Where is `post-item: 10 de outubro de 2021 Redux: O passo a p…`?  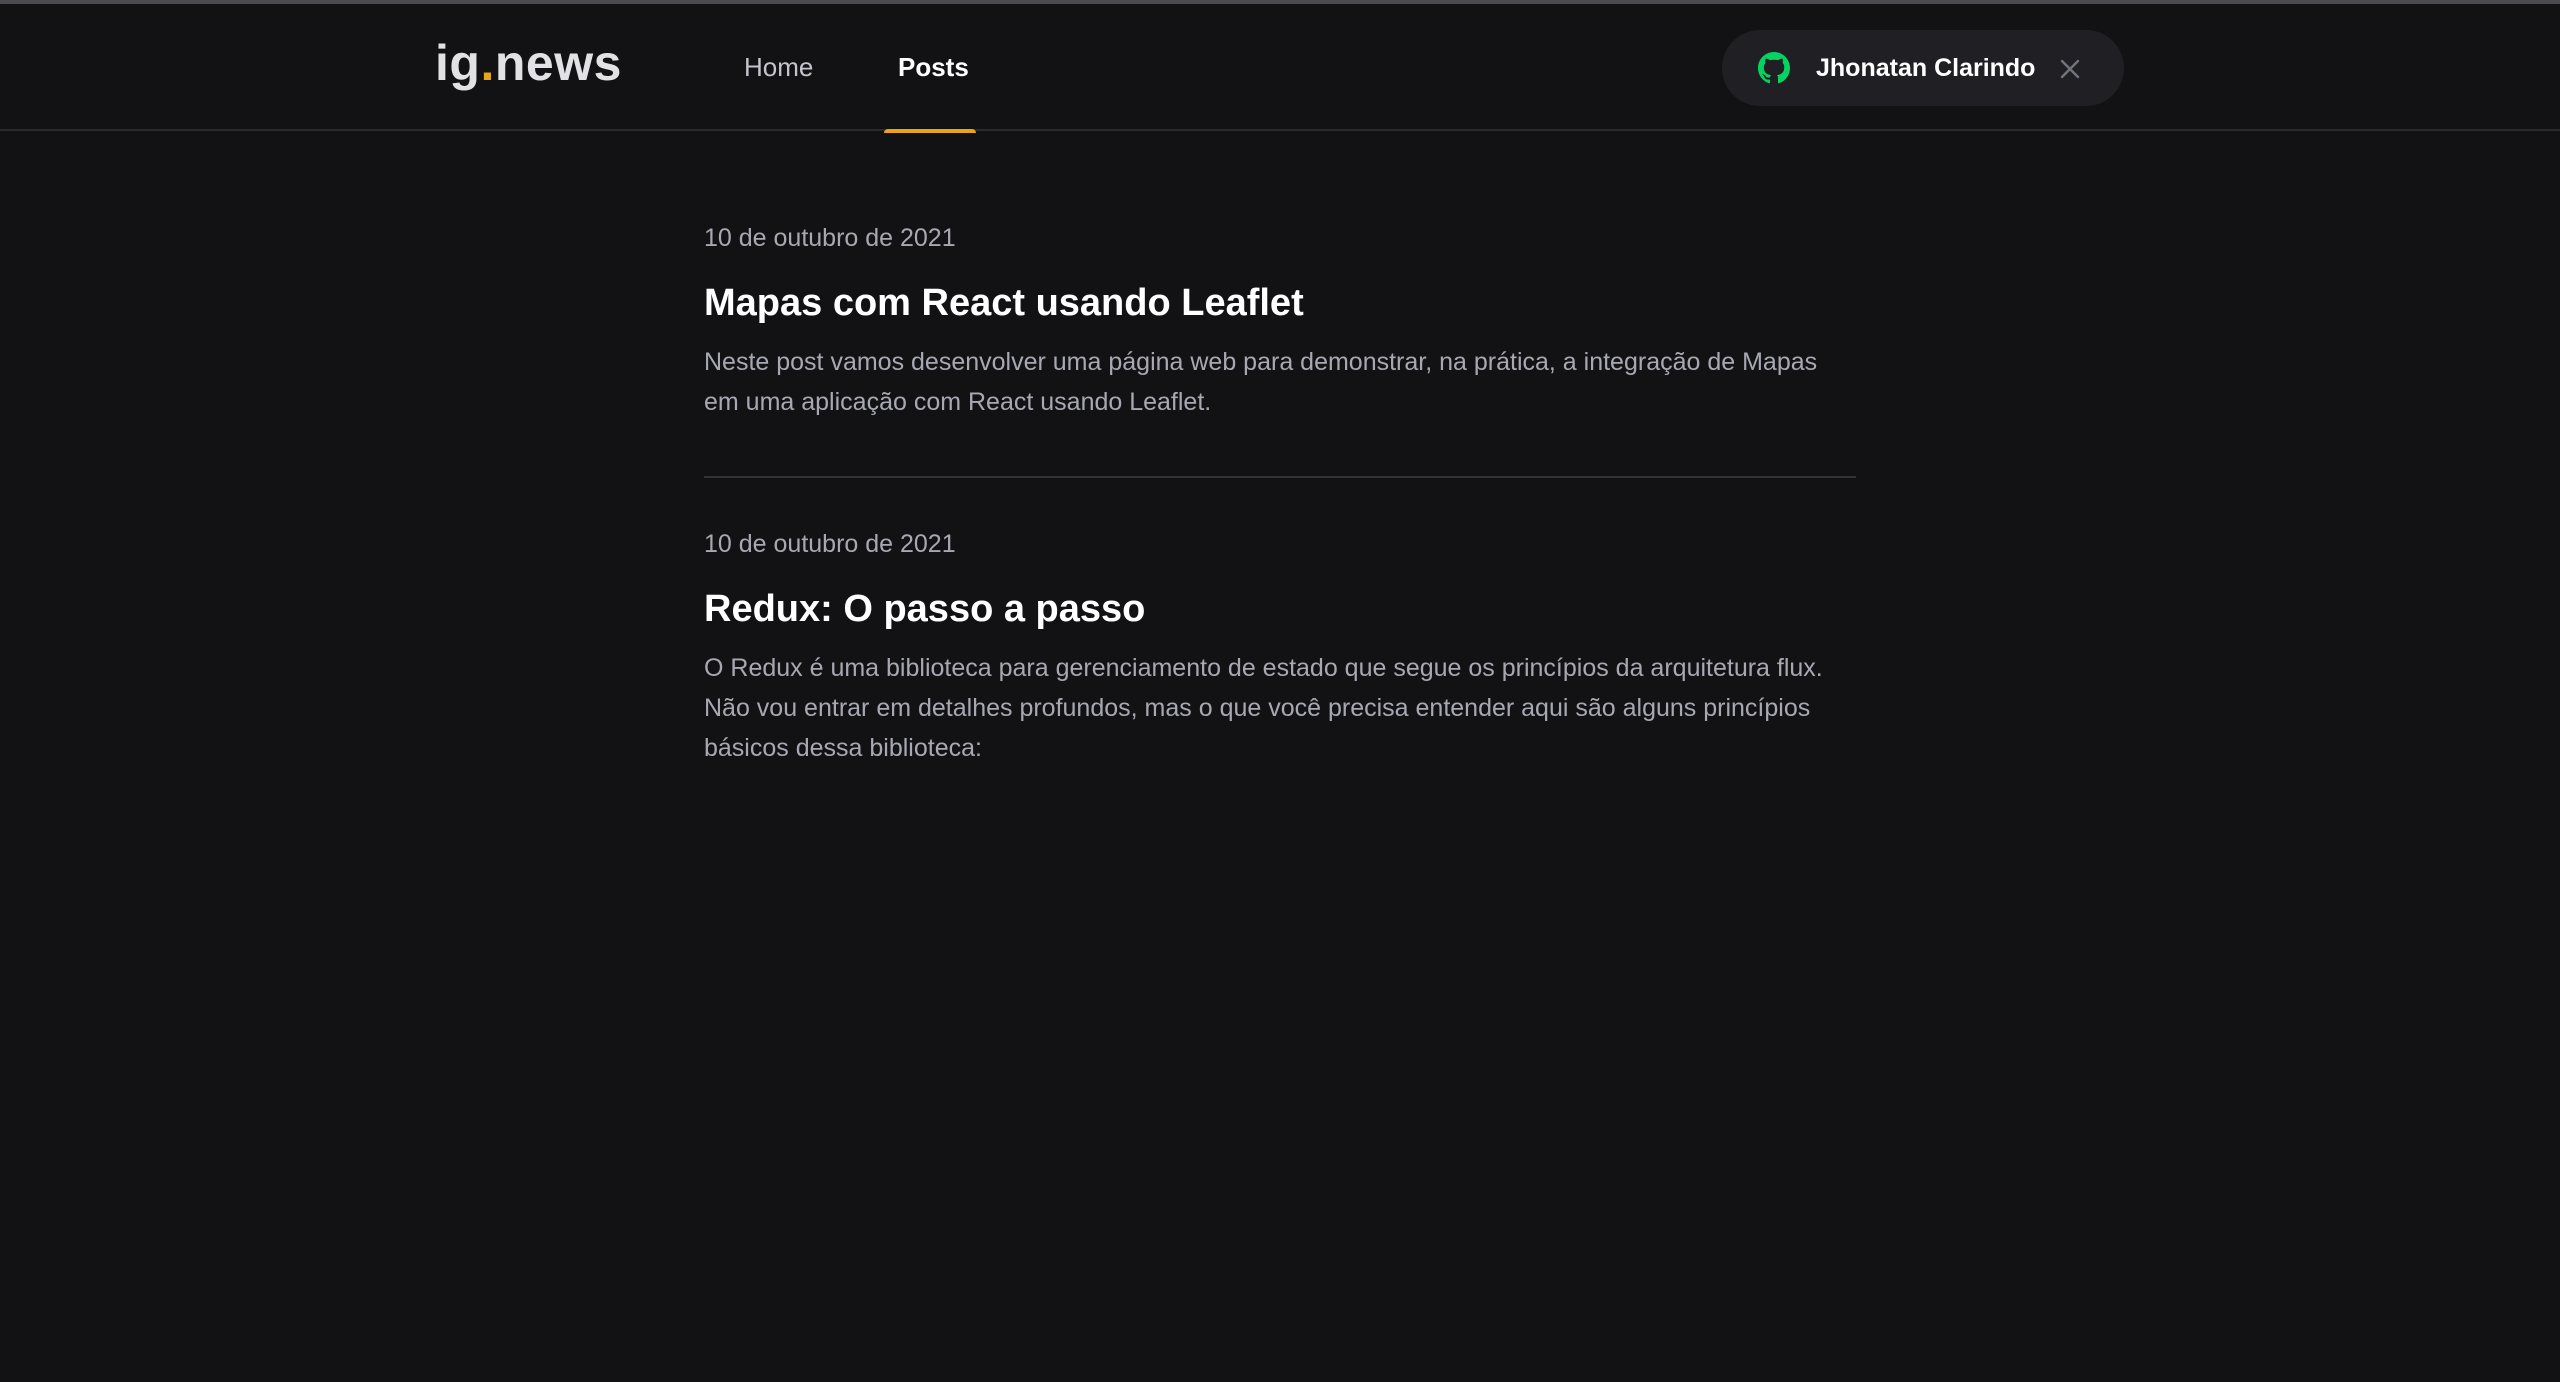 post-item: 10 de outubro de 2021 Redux: O passo a p… is located at coordinates (1280, 647).